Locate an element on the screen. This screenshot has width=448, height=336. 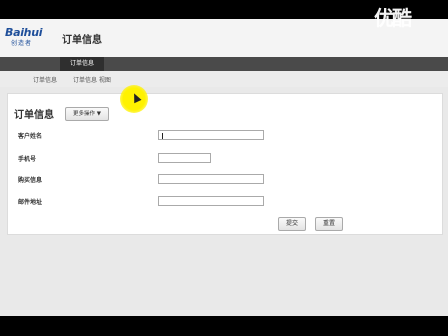
phone-input is located at coordinates (184, 158).